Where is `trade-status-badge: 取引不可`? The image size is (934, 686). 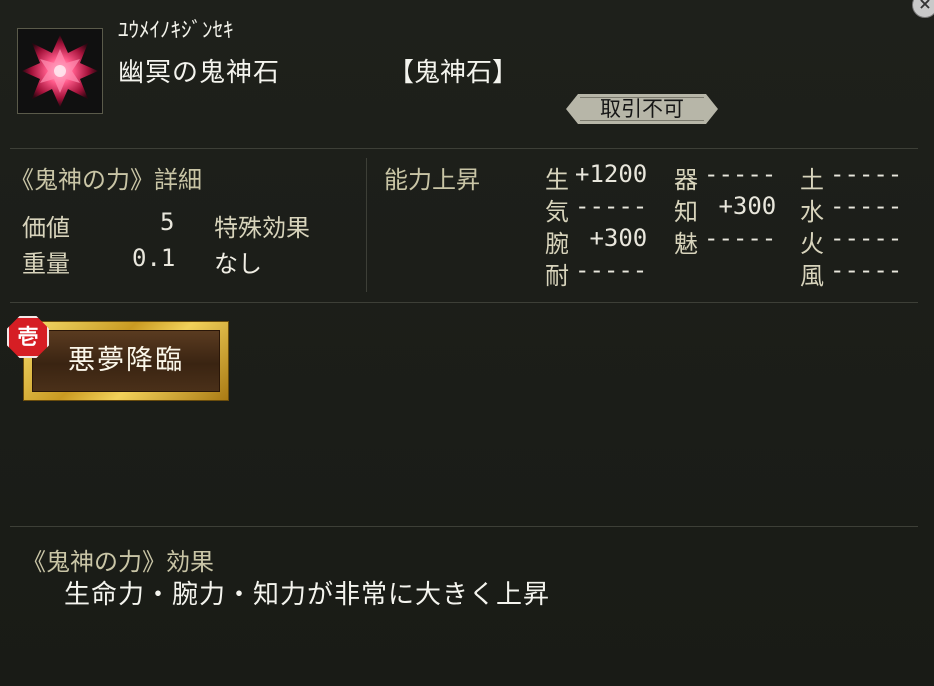 trade-status-badge: 取引不可 is located at coordinates (642, 109).